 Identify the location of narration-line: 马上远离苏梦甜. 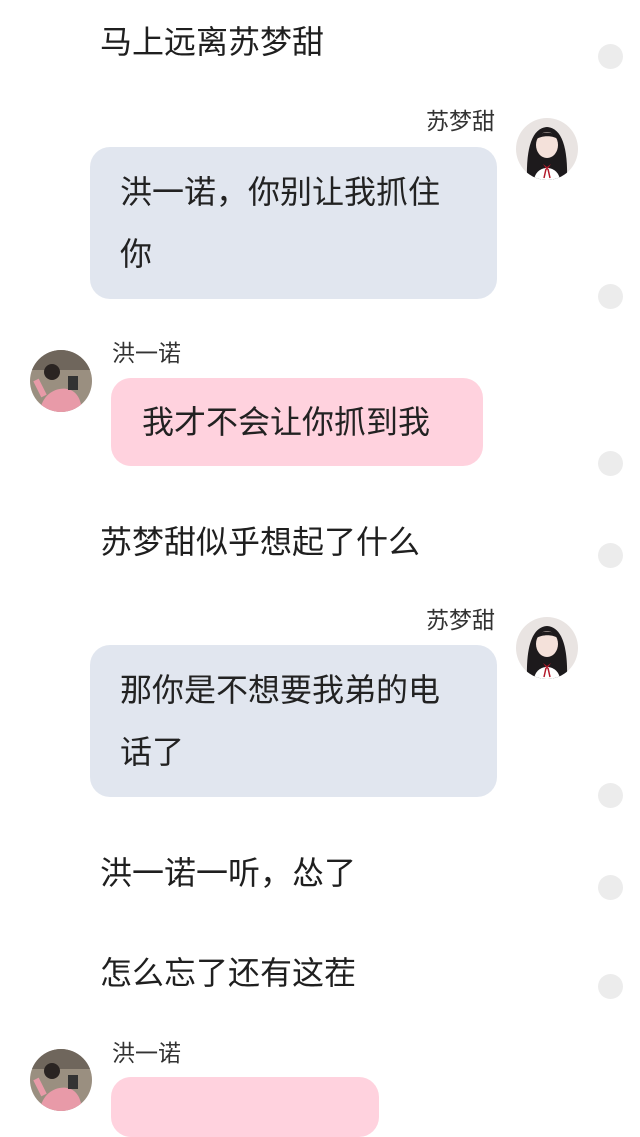
(212, 42).